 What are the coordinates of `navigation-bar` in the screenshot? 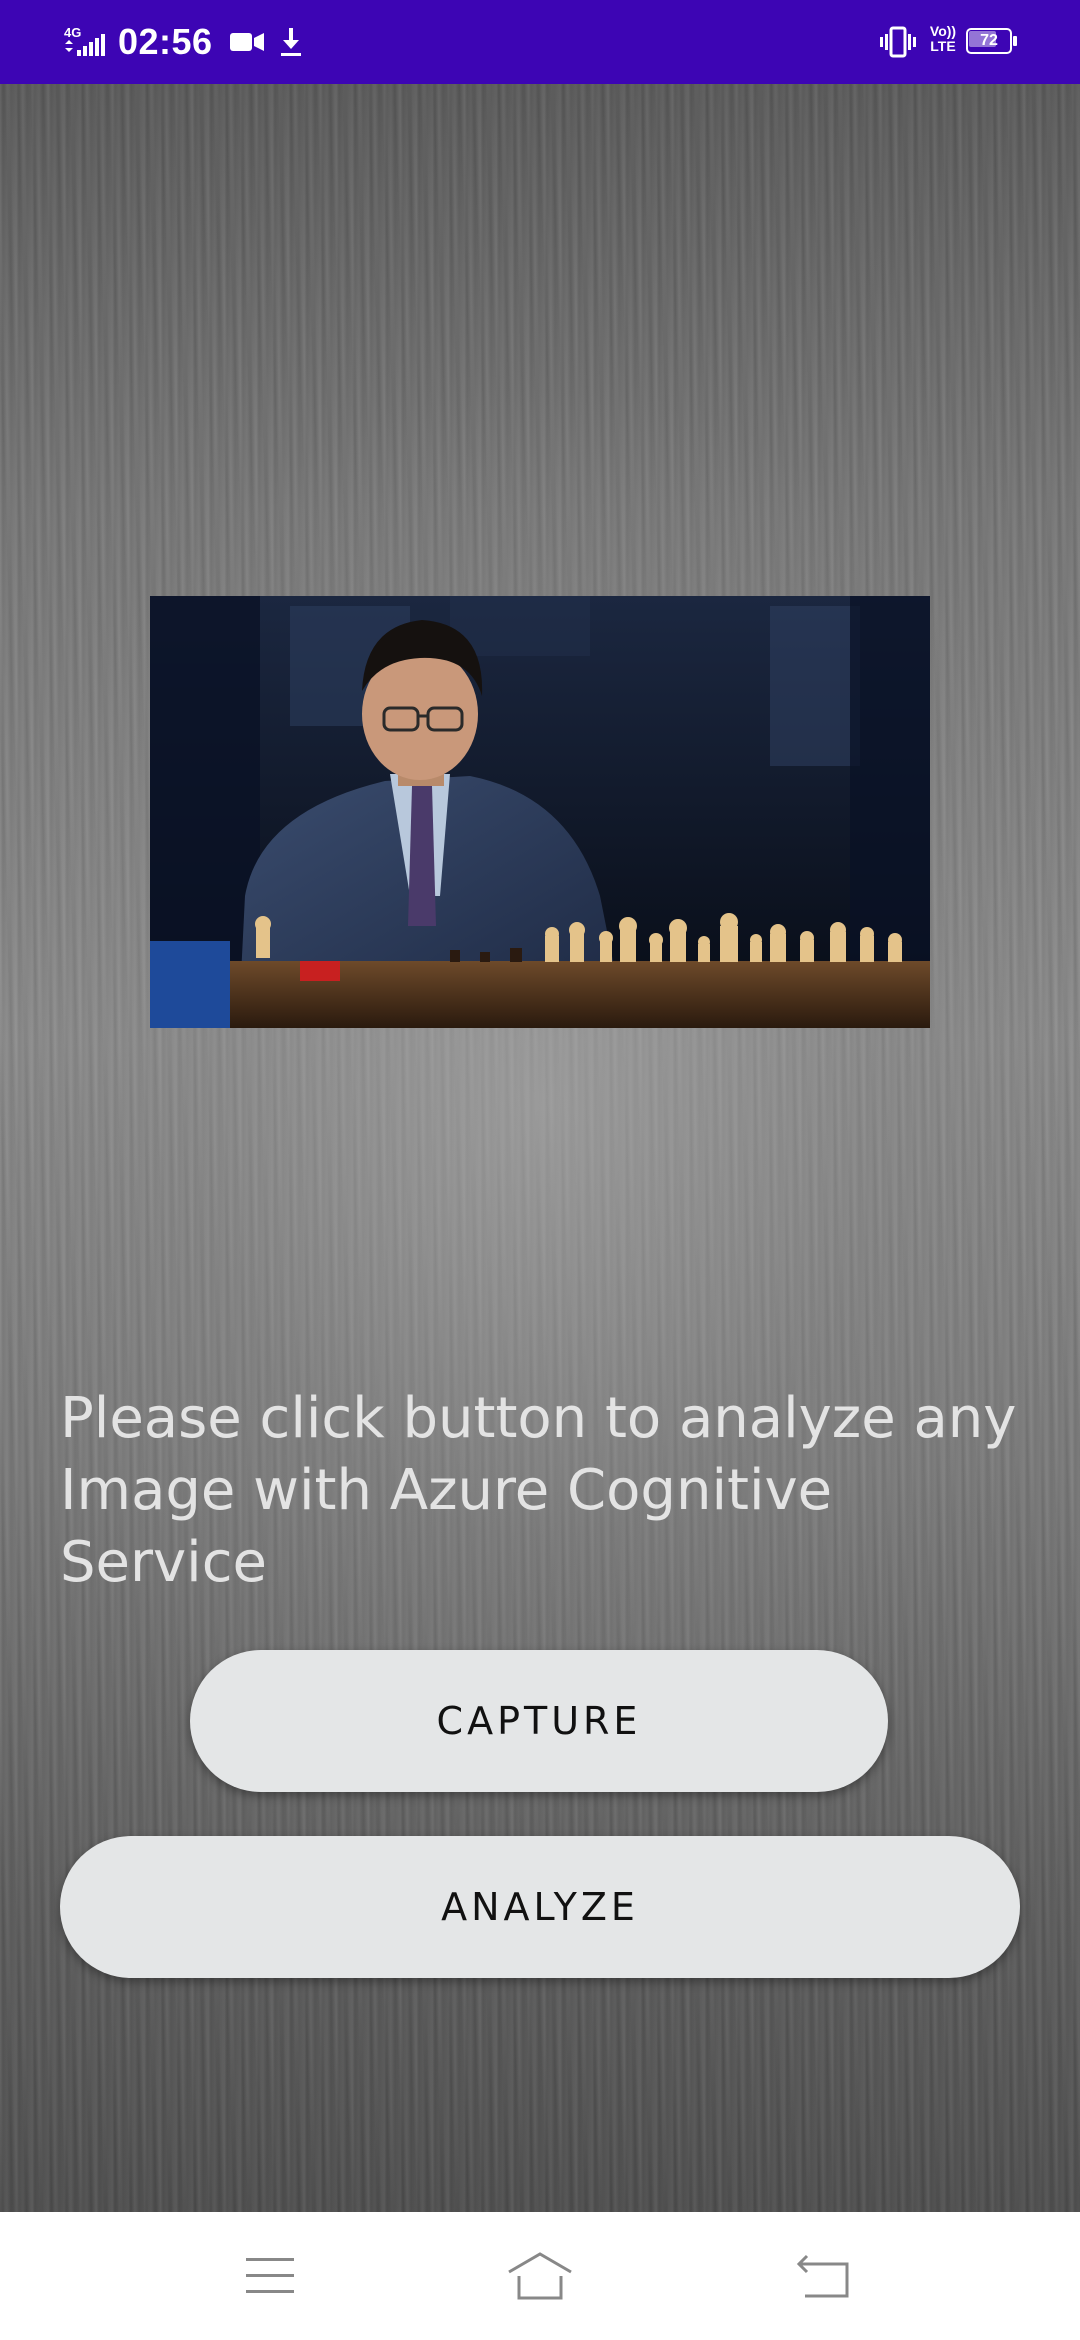 It's located at (540, 2276).